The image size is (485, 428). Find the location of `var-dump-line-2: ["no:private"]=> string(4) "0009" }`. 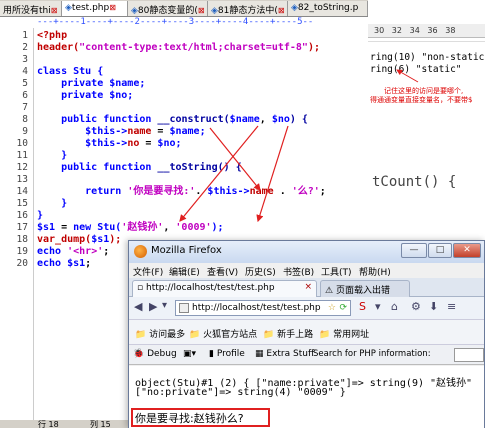

var-dump-line-2: ["no:private"]=> string(4) "0009" } is located at coordinates (240, 392).